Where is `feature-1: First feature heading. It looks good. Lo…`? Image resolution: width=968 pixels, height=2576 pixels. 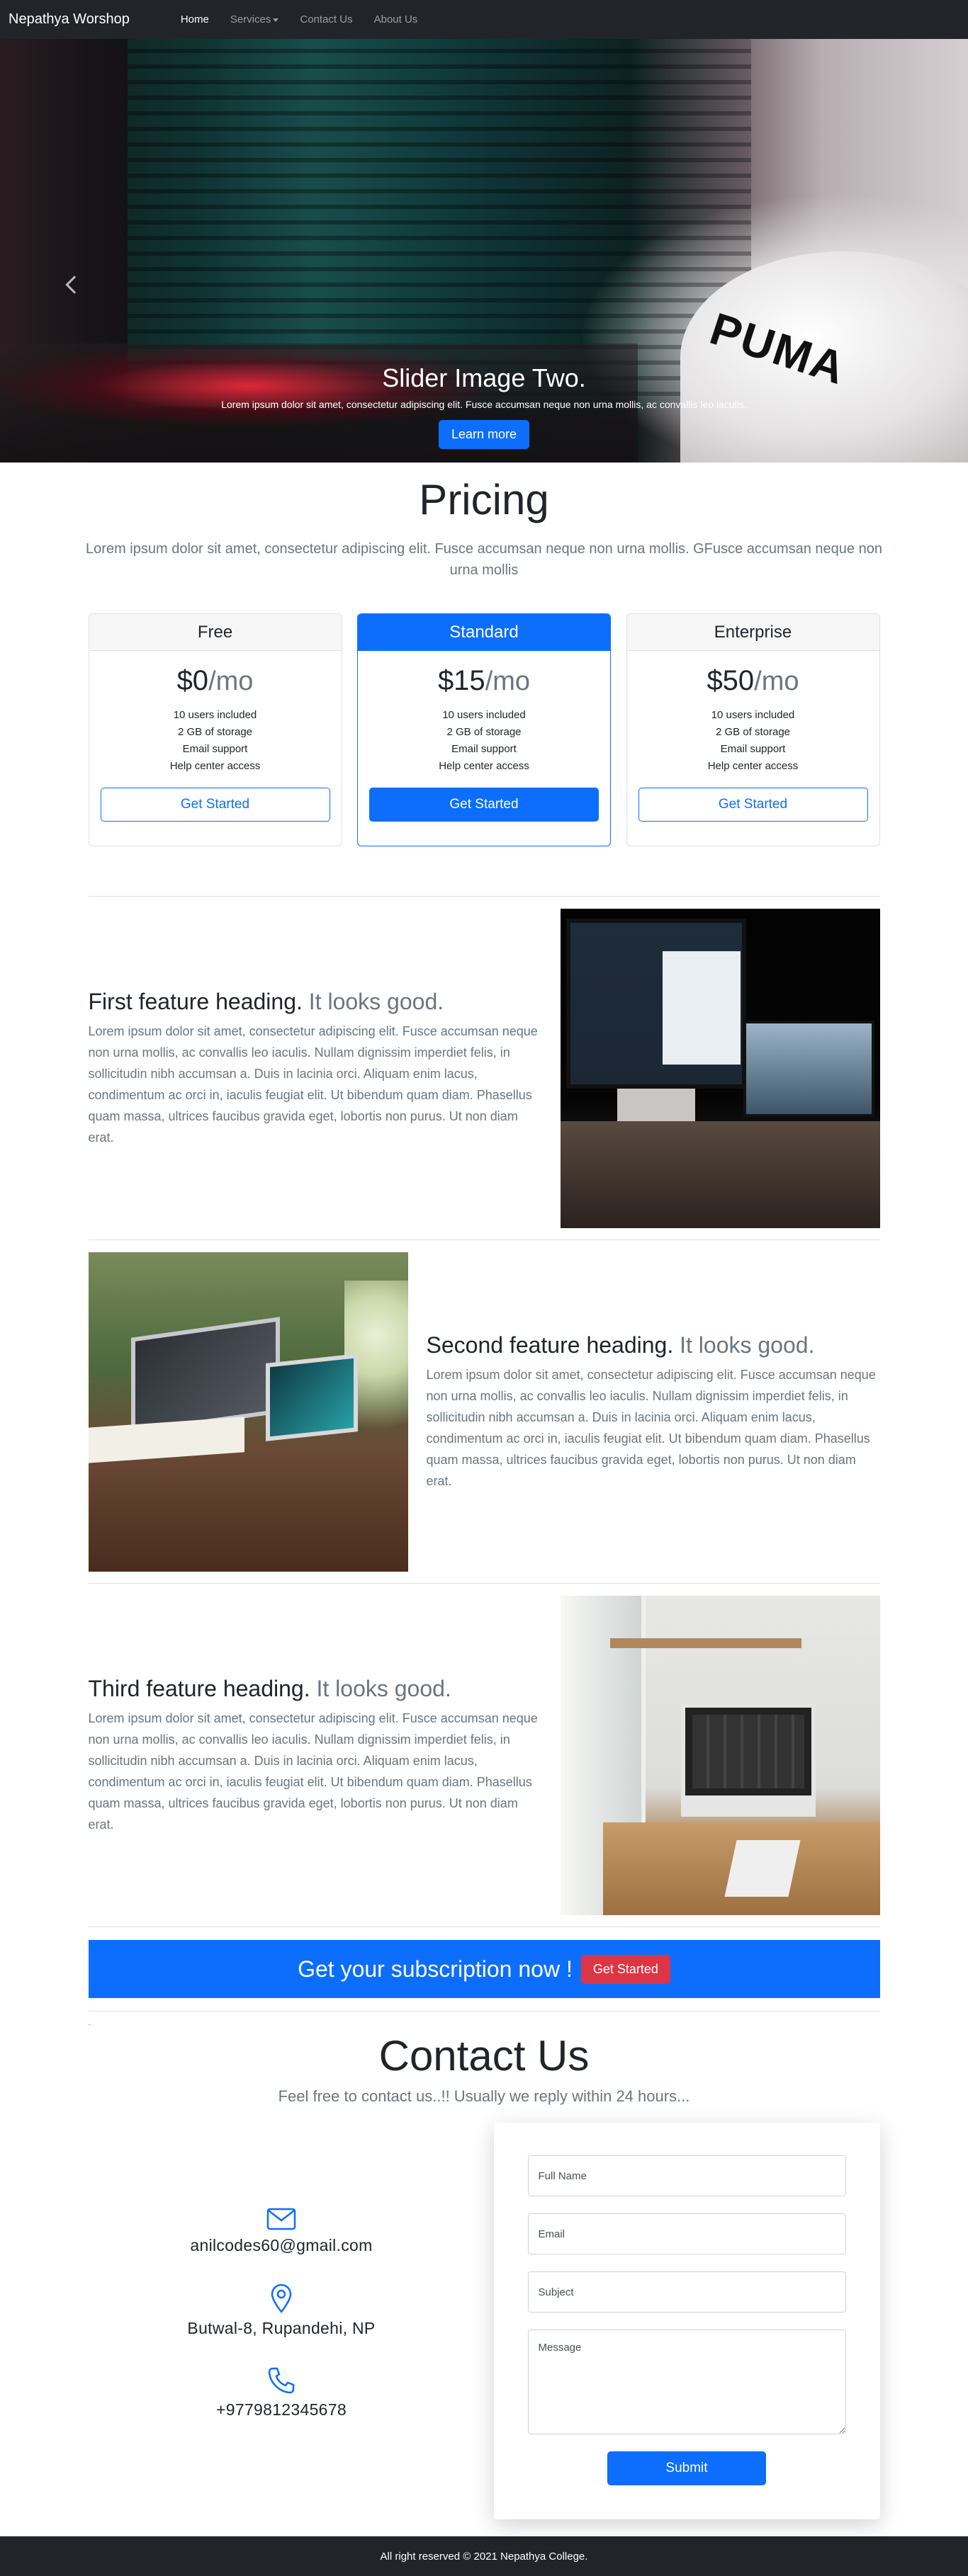
feature-1: First feature heading. It looks good. Lo… is located at coordinates (485, 1068).